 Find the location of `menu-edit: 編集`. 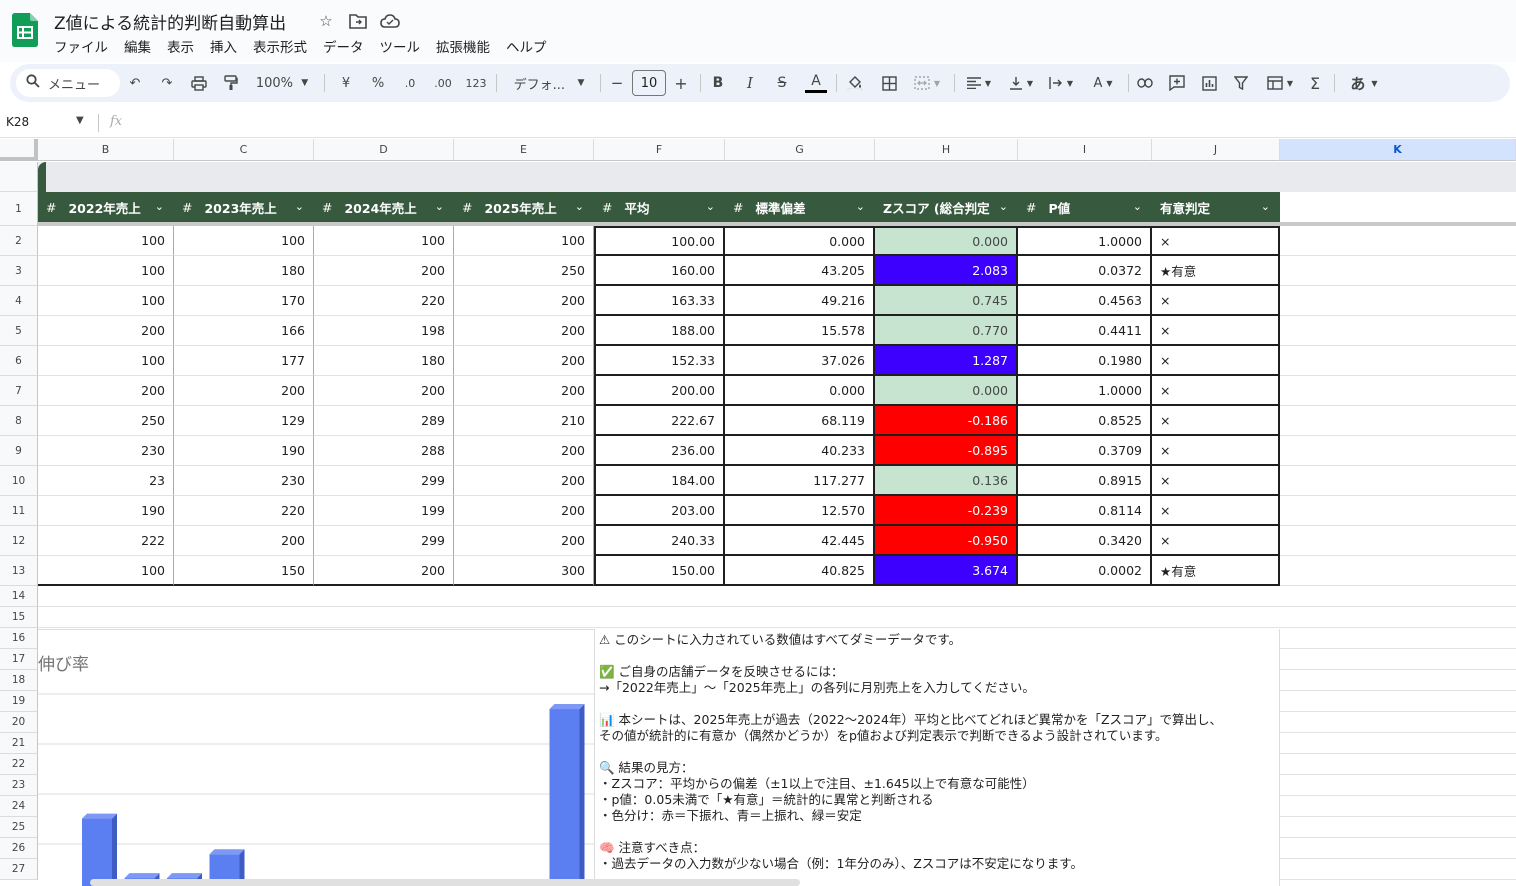

menu-edit: 編集 is located at coordinates (141, 46).